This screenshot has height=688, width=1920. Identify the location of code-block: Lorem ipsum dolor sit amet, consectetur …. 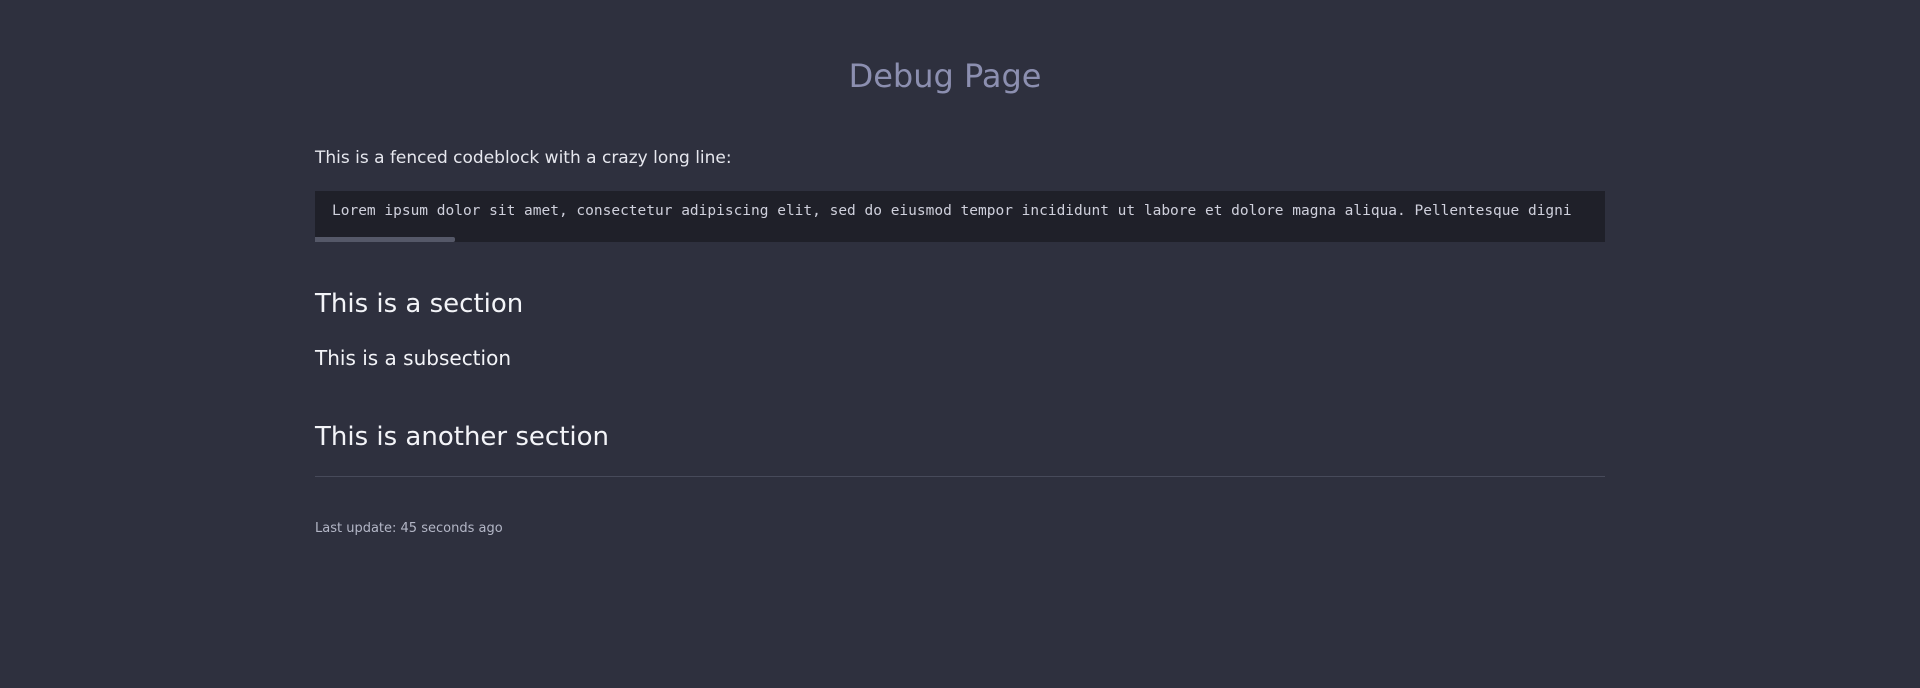
(960, 216).